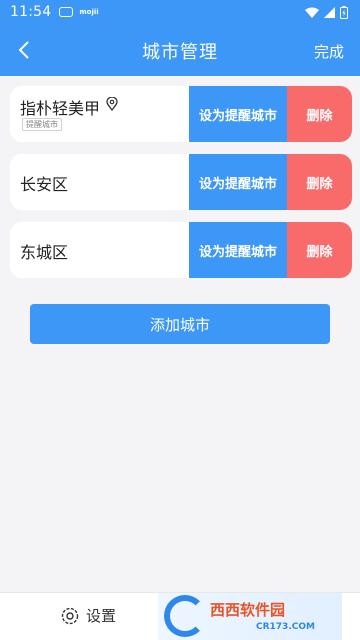 The image size is (360, 640). I want to click on battery-icon, so click(344, 12).